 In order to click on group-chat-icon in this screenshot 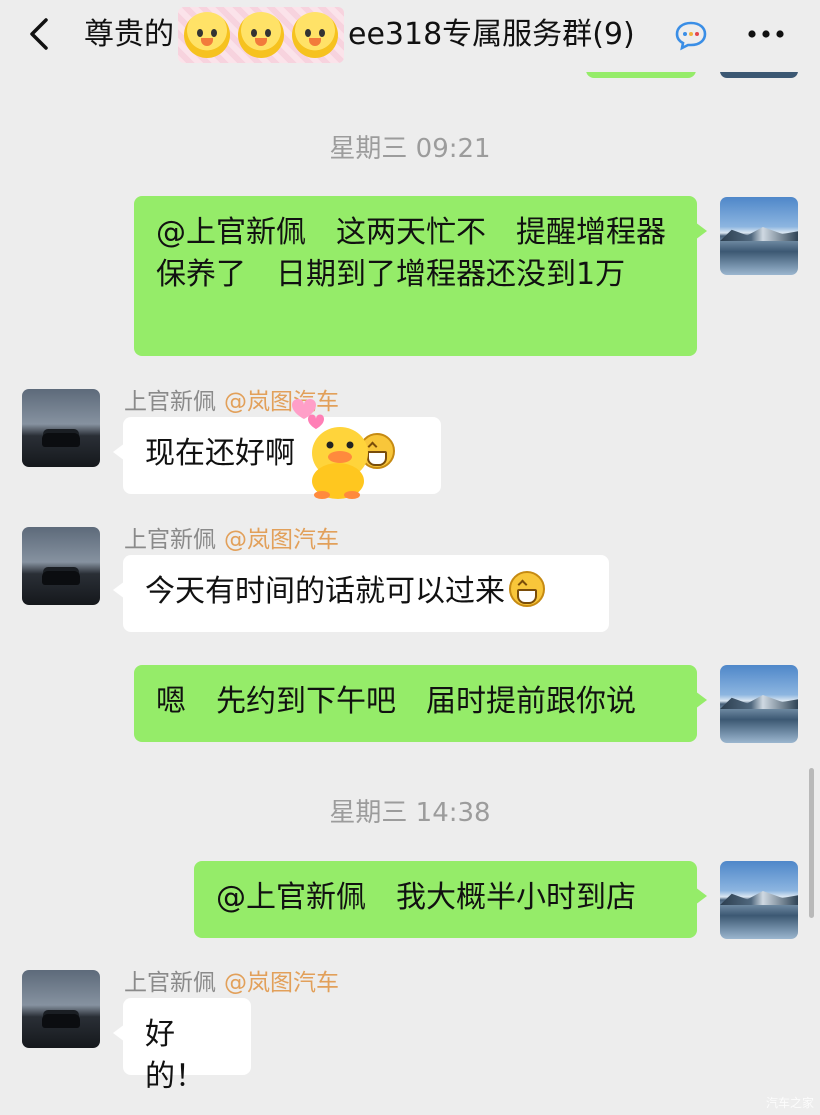, I will do `click(691, 35)`.